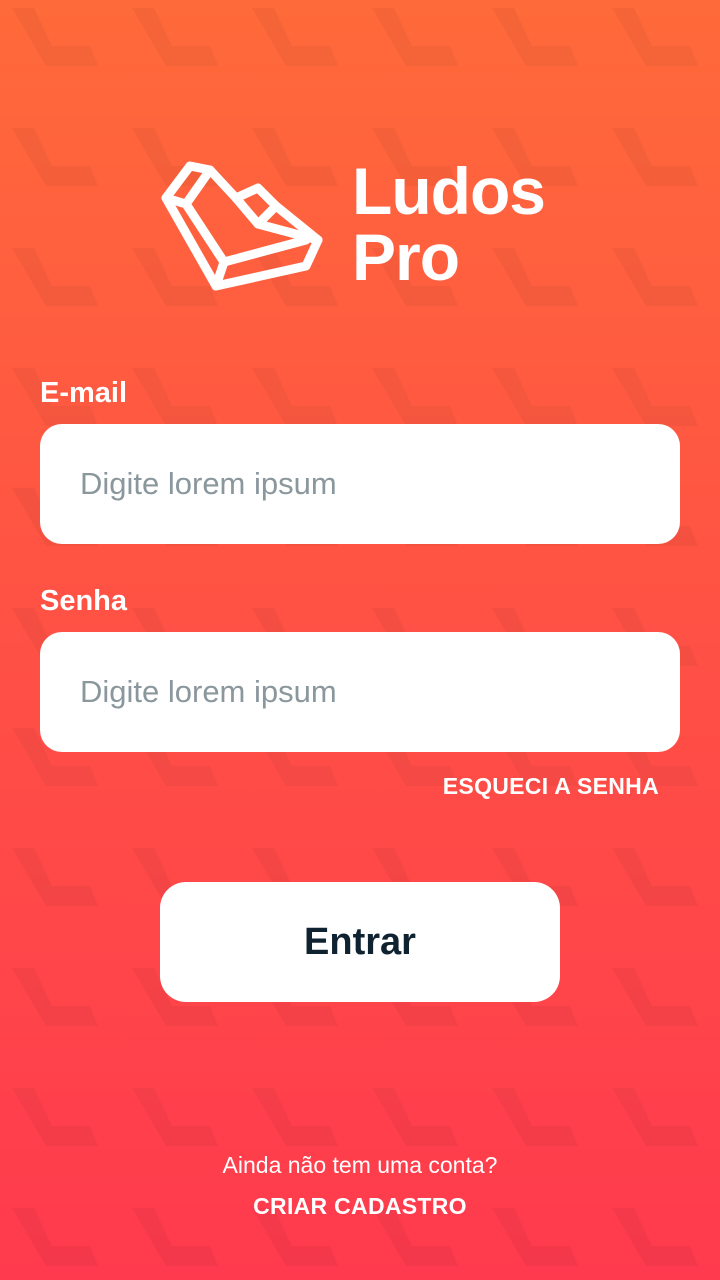  What do you see at coordinates (242, 226) in the screenshot?
I see `ludos-pro-logo-icon` at bounding box center [242, 226].